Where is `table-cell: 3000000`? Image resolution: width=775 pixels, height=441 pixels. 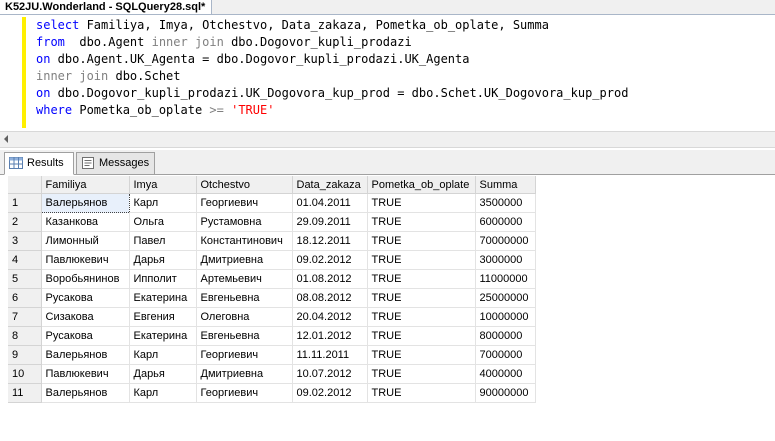 table-cell: 3000000 is located at coordinates (505, 260).